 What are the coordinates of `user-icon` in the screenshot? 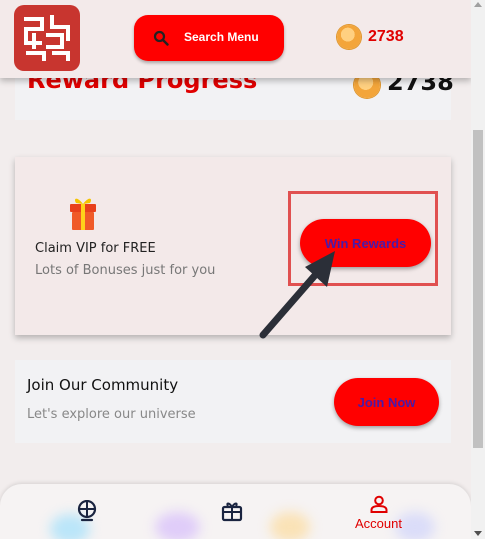 It's located at (379, 504).